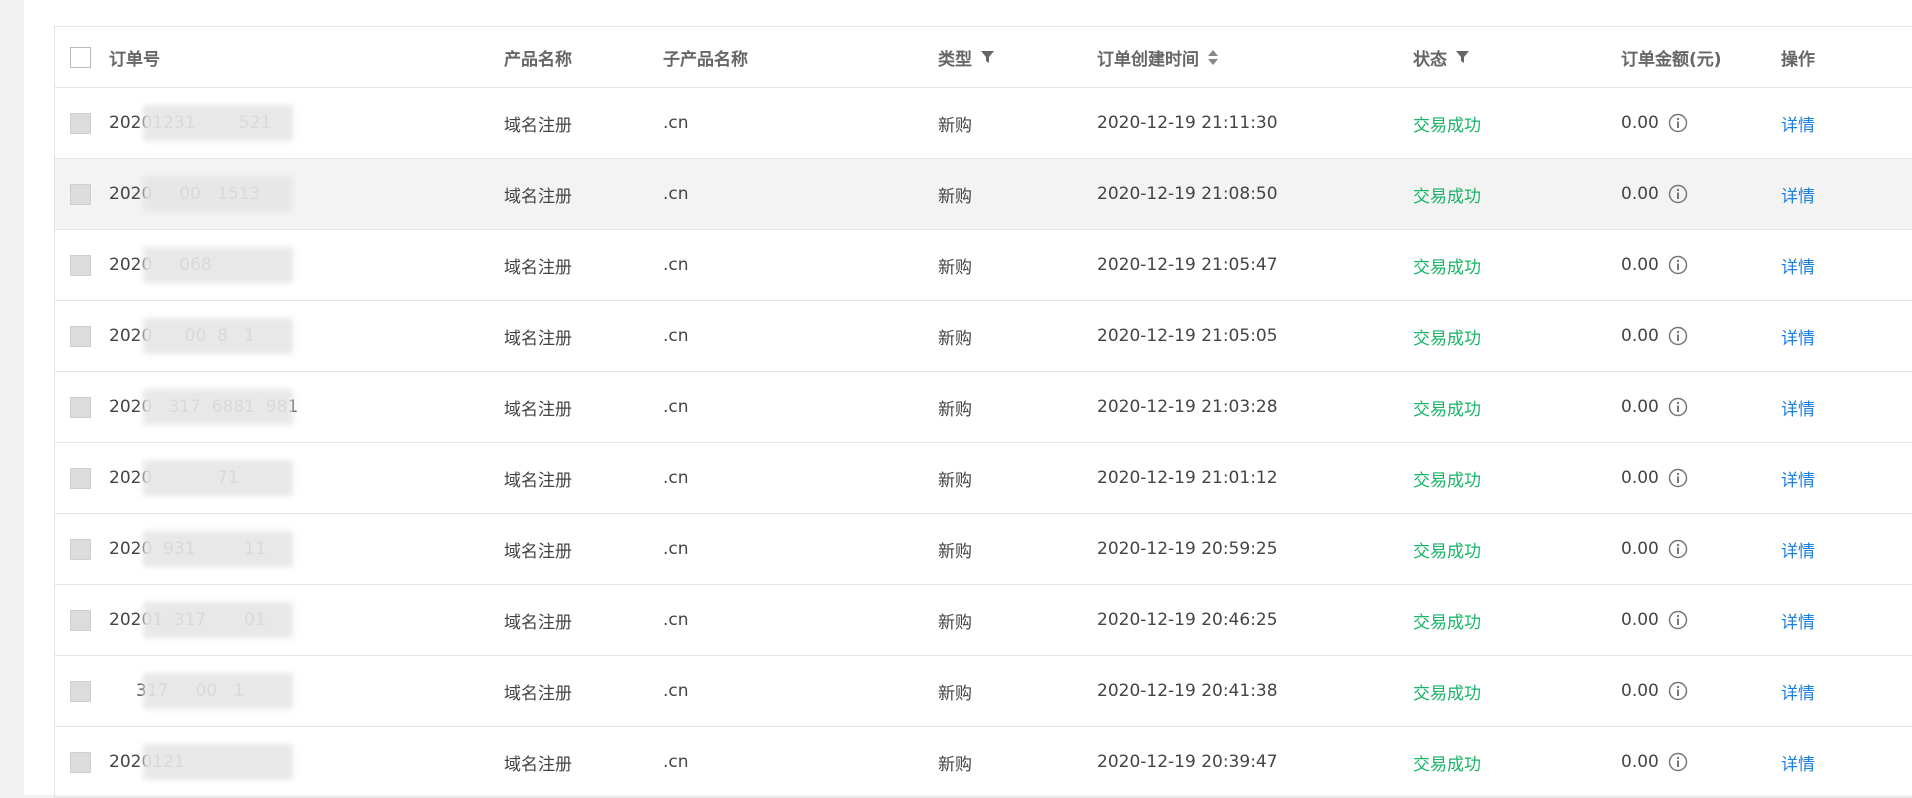 The image size is (1912, 798). Describe the element at coordinates (538, 764) in the screenshot. I see `product-name: 域名注册` at that location.